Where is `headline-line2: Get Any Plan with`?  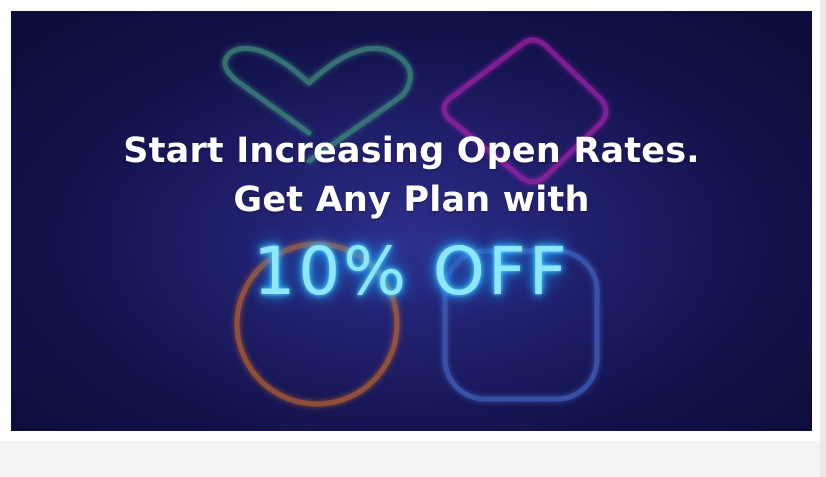 headline-line2: Get Any Plan with is located at coordinates (411, 200).